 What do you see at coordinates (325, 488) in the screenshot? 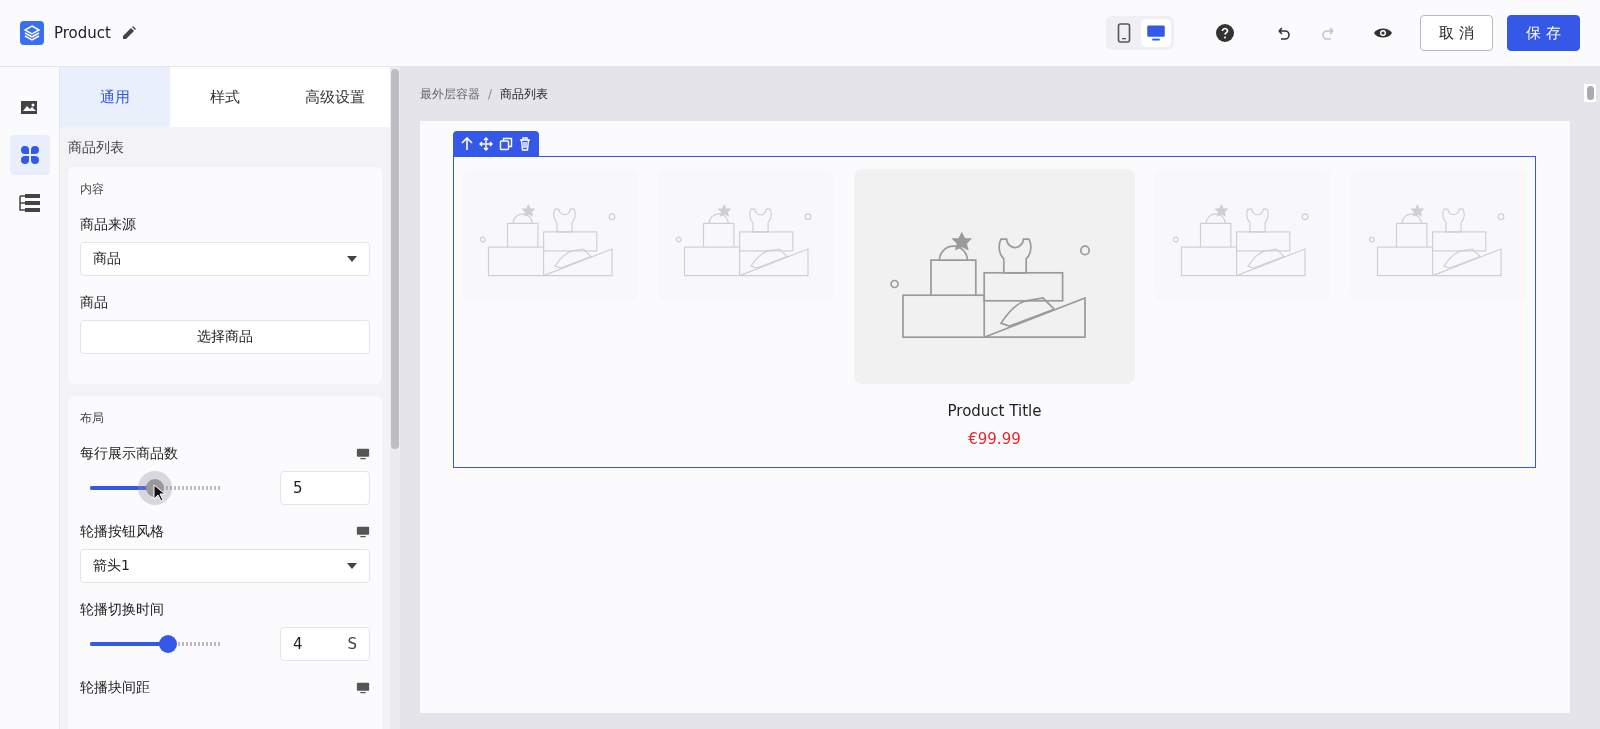
I see `number-field: 5` at bounding box center [325, 488].